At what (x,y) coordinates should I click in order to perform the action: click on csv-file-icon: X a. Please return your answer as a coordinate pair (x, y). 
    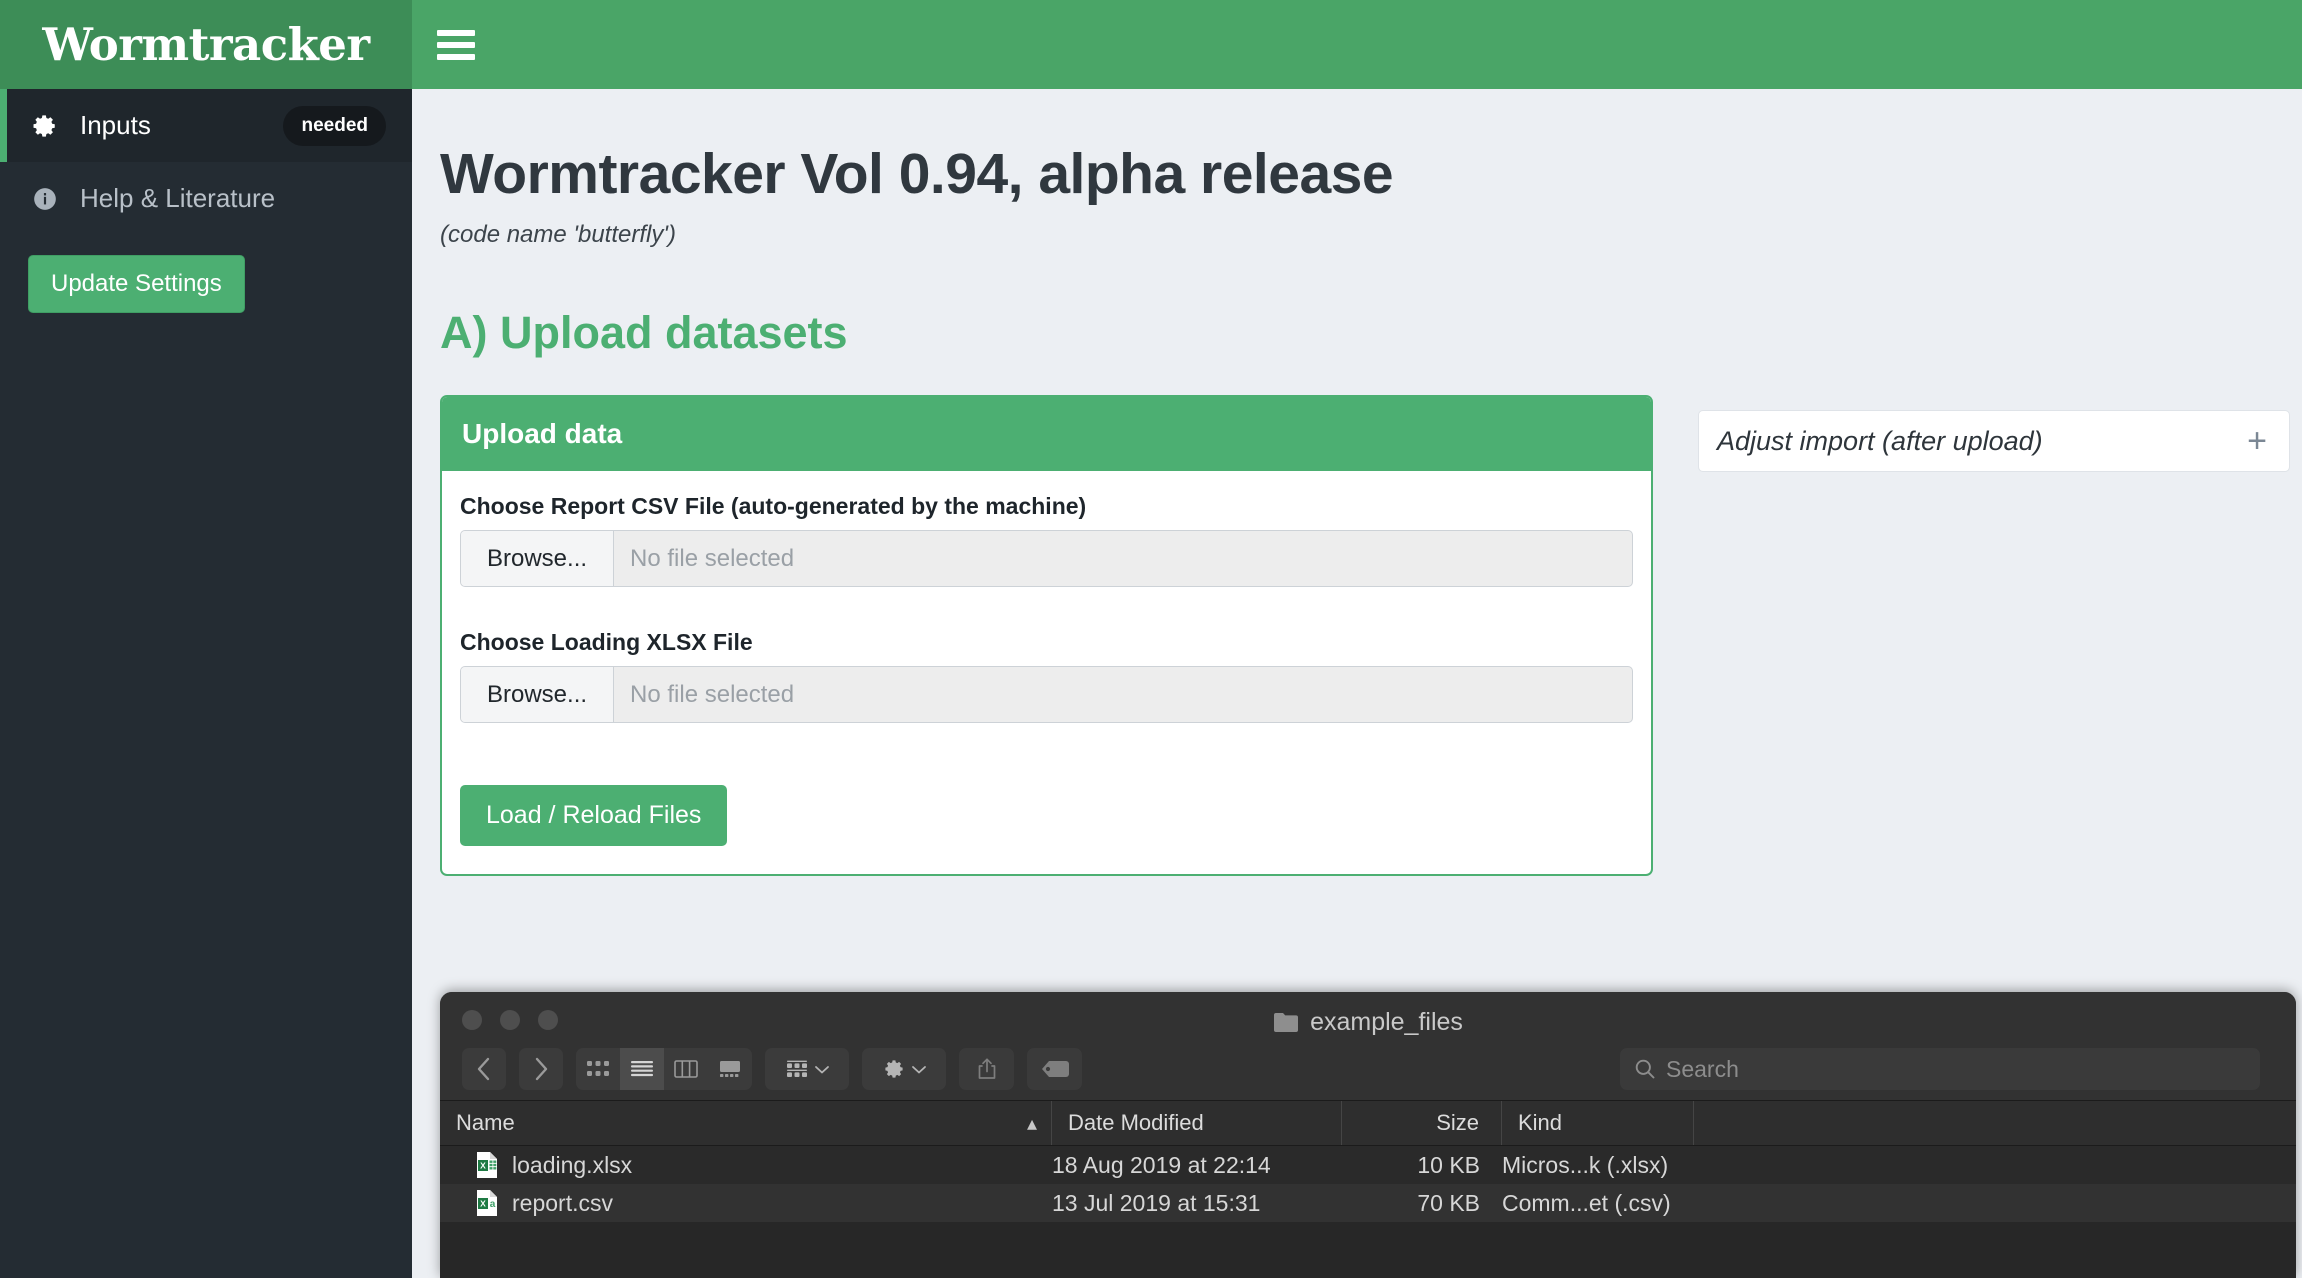
    Looking at the image, I should click on (487, 1203).